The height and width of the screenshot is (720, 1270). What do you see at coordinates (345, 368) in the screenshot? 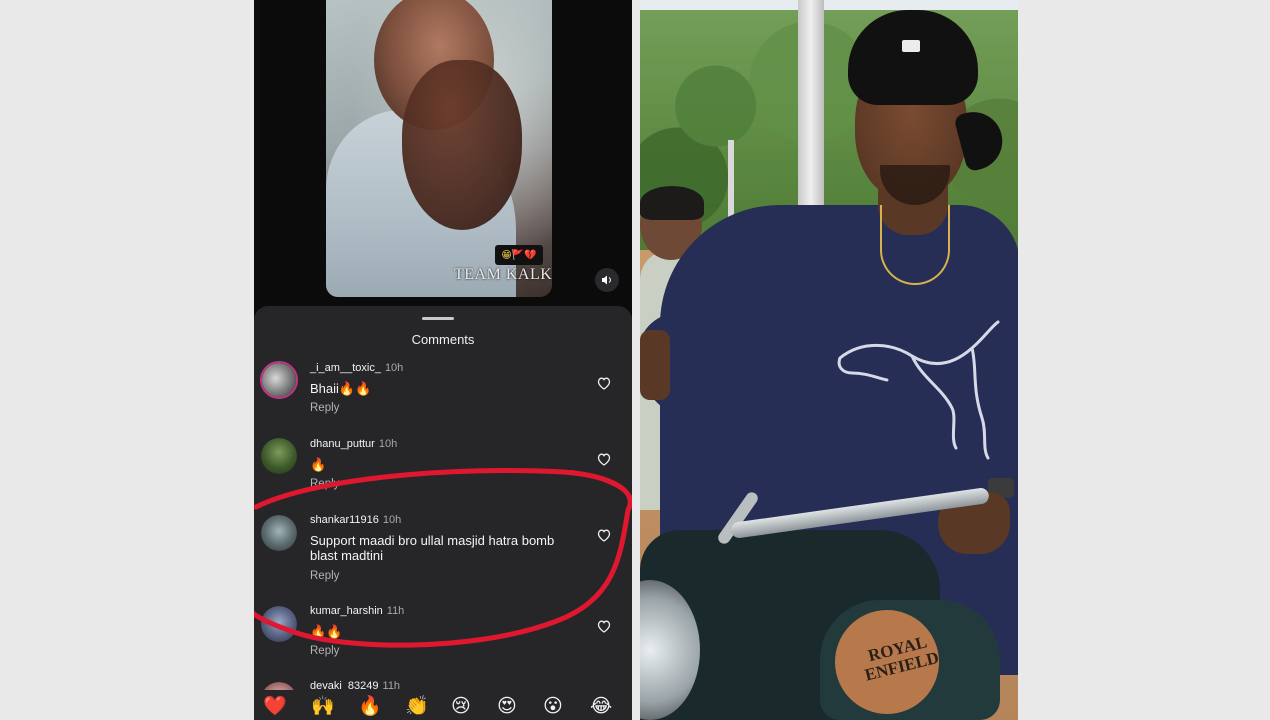
I see `comment-username: _i_am__toxic_` at bounding box center [345, 368].